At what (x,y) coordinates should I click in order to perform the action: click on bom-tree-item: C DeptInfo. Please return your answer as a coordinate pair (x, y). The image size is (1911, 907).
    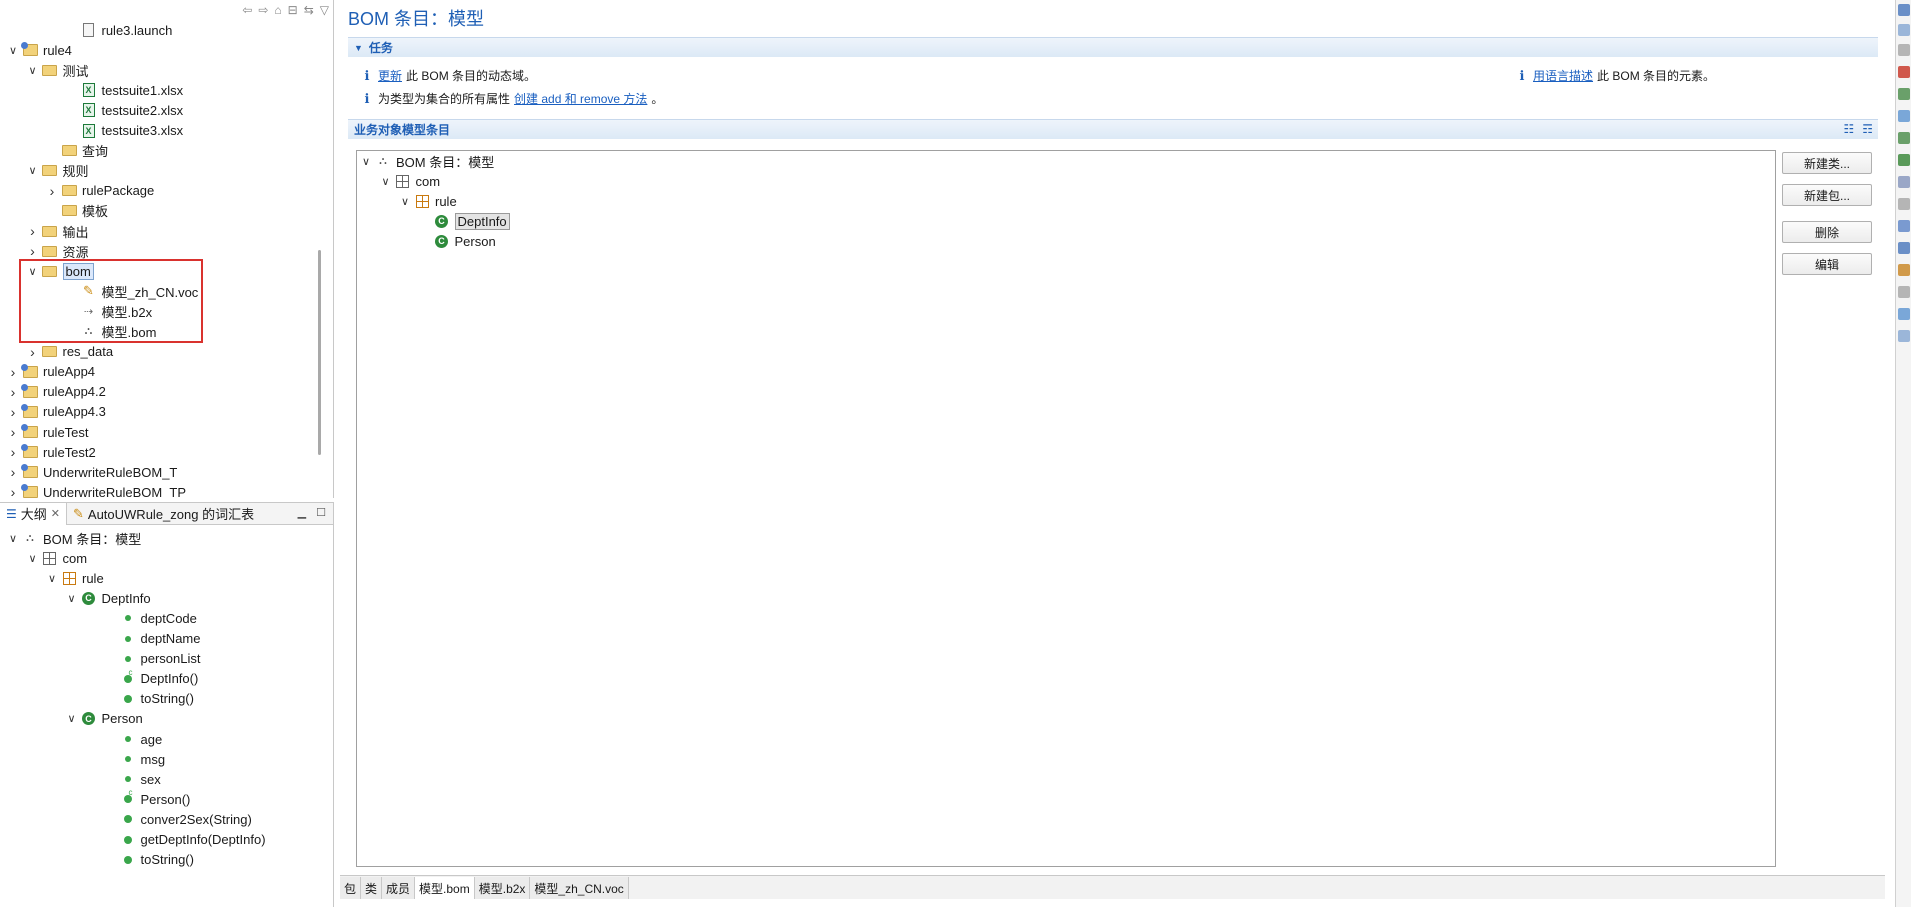
    Looking at the image, I should click on (464, 221).